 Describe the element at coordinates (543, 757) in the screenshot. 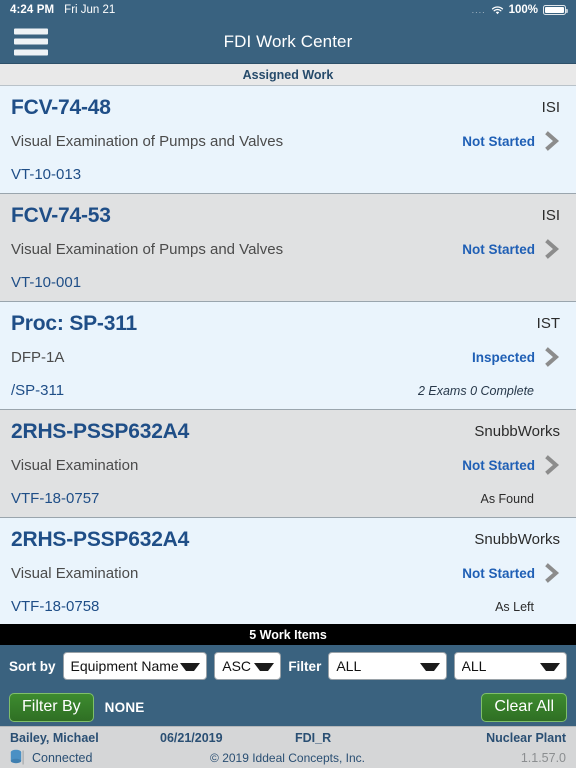

I see `footer-version: 1.1.57.0` at that location.